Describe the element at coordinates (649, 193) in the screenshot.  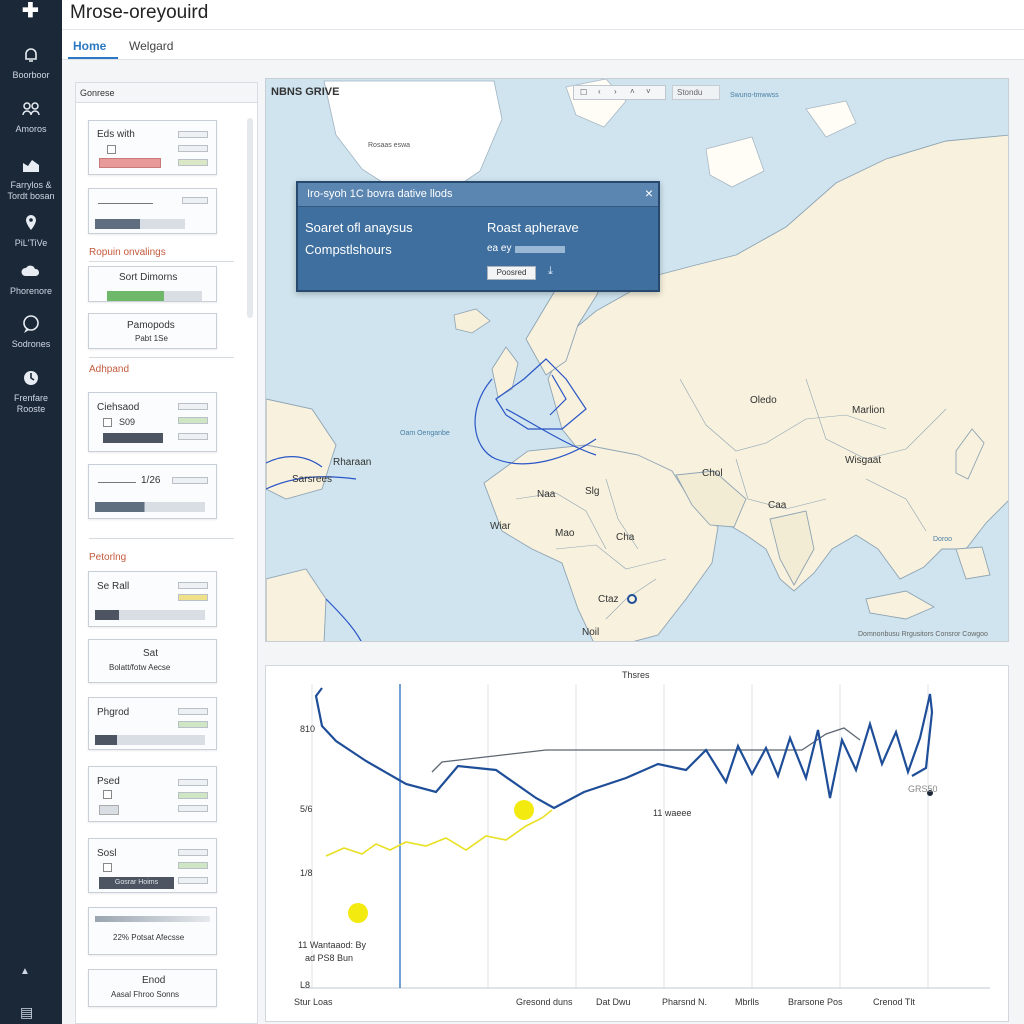
I see `close-icon: ×` at that location.